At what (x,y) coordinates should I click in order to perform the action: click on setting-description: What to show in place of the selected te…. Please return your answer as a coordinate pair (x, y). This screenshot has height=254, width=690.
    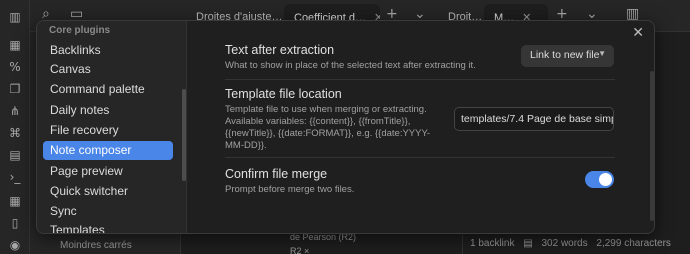
    Looking at the image, I should click on (350, 65).